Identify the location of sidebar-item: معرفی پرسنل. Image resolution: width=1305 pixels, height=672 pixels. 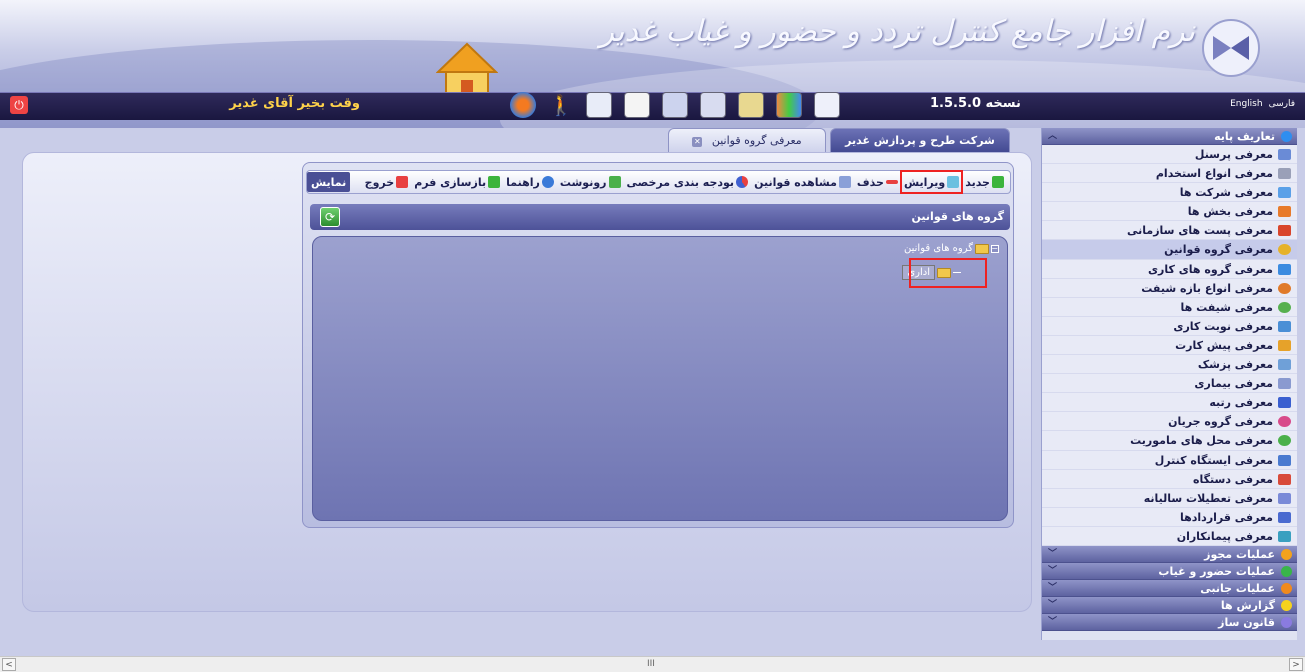
(1169, 155).